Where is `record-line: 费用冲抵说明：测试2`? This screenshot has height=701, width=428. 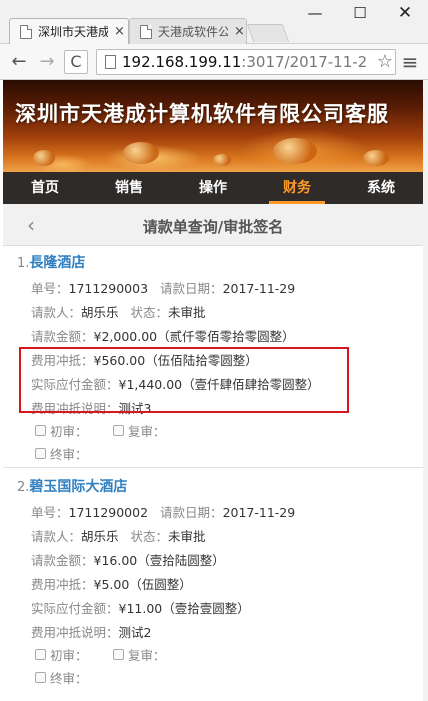 record-line: 费用冲抵说明：测试2 is located at coordinates (91, 631).